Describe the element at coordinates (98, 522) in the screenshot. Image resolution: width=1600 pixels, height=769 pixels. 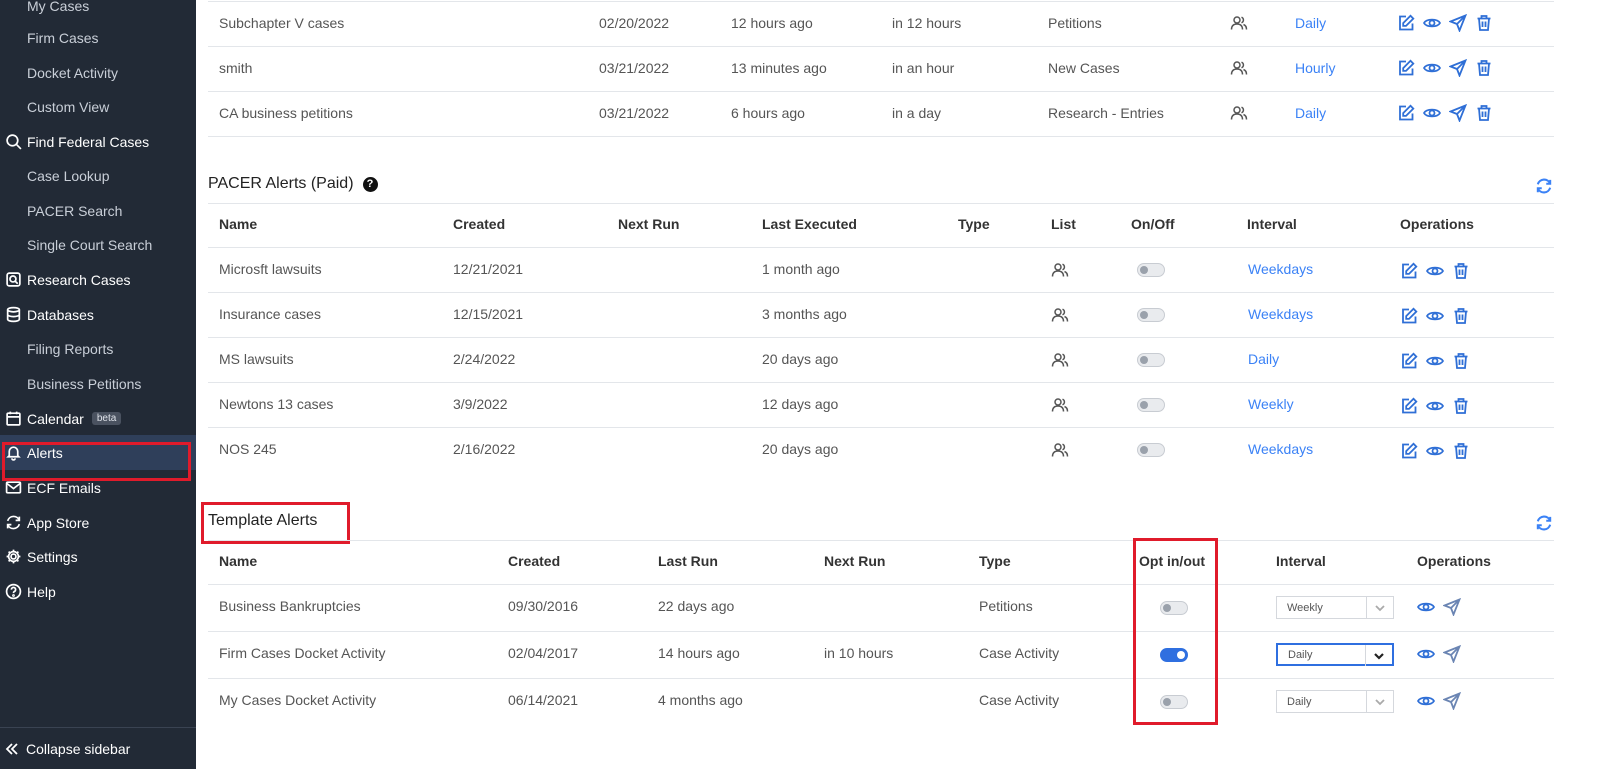
I see `sidebar-item-app-store: App Store` at that location.